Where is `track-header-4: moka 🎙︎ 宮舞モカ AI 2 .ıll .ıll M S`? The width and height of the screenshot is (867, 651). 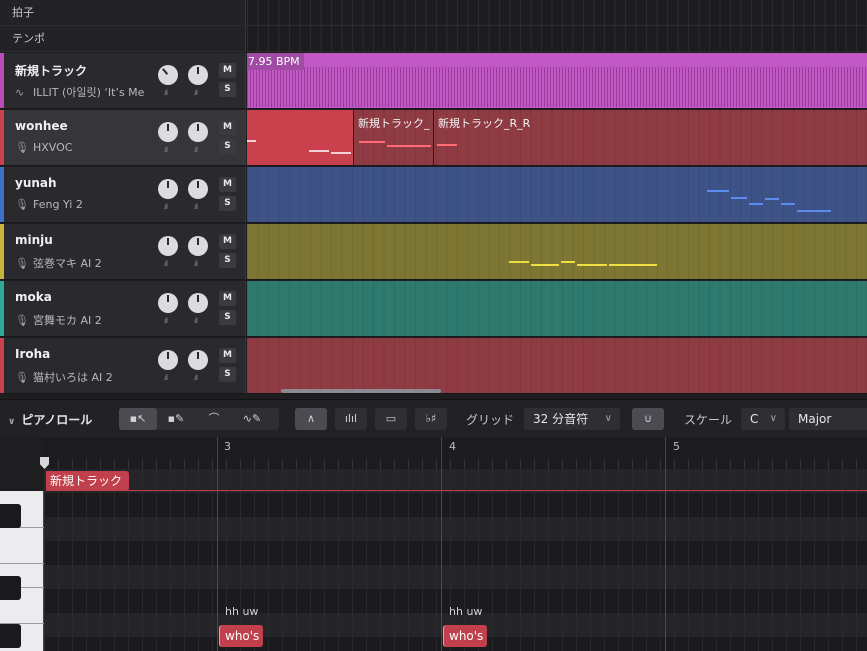
track-header-4: moka 🎙︎ 宮舞モカ AI 2 .ıll .ıll M S is located at coordinates (123, 309).